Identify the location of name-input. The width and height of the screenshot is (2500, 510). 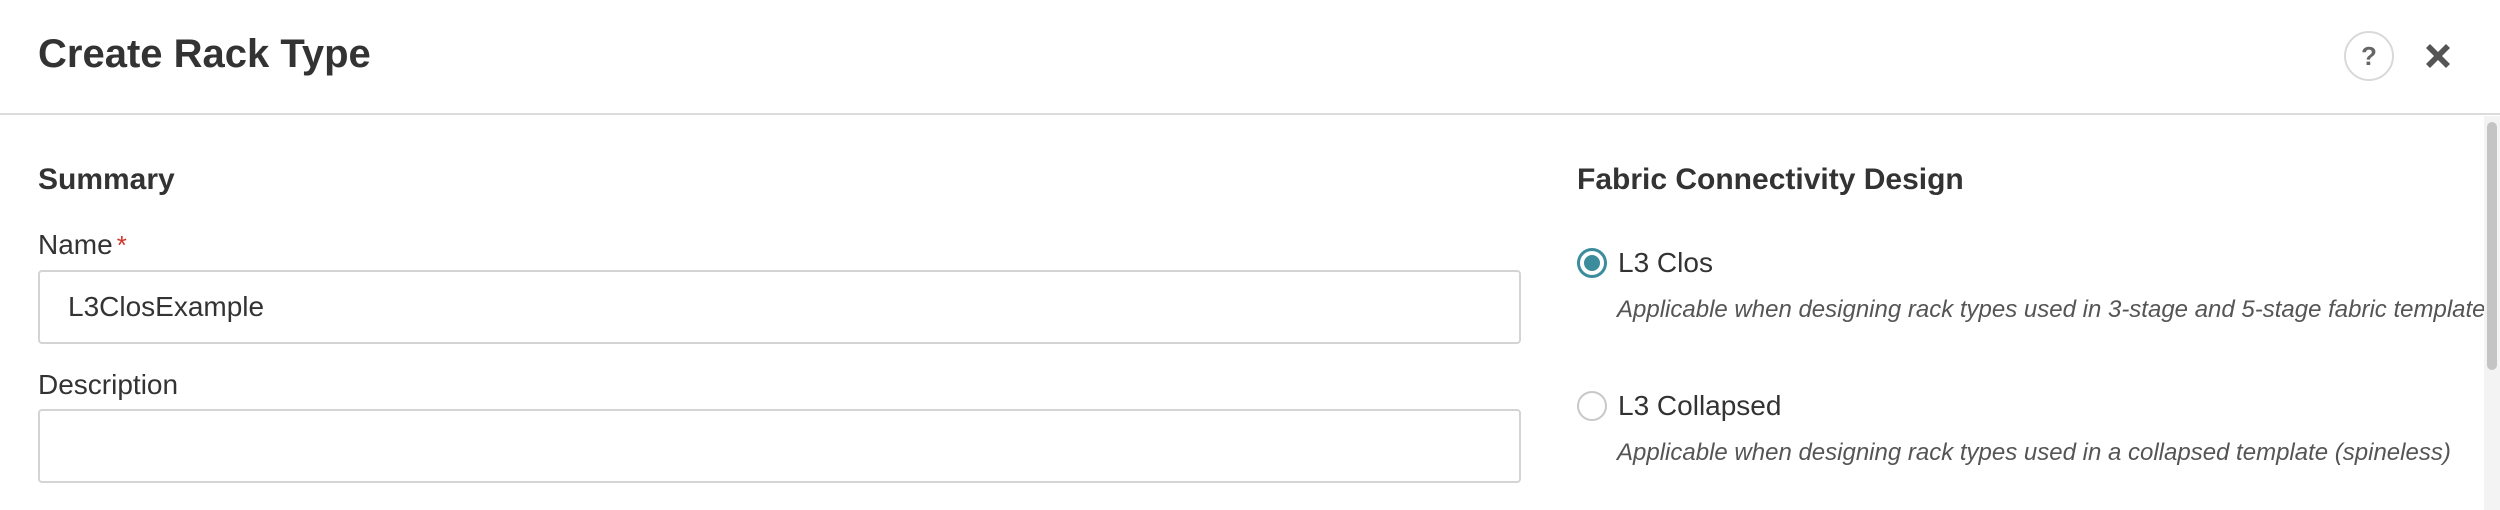
(779, 307).